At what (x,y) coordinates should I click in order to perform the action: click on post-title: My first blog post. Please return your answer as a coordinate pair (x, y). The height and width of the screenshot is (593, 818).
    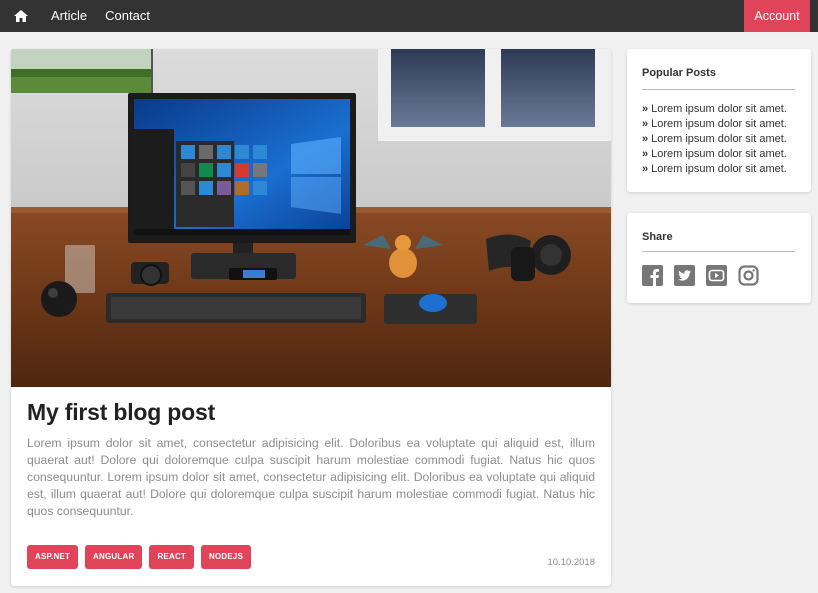
    Looking at the image, I should click on (121, 412).